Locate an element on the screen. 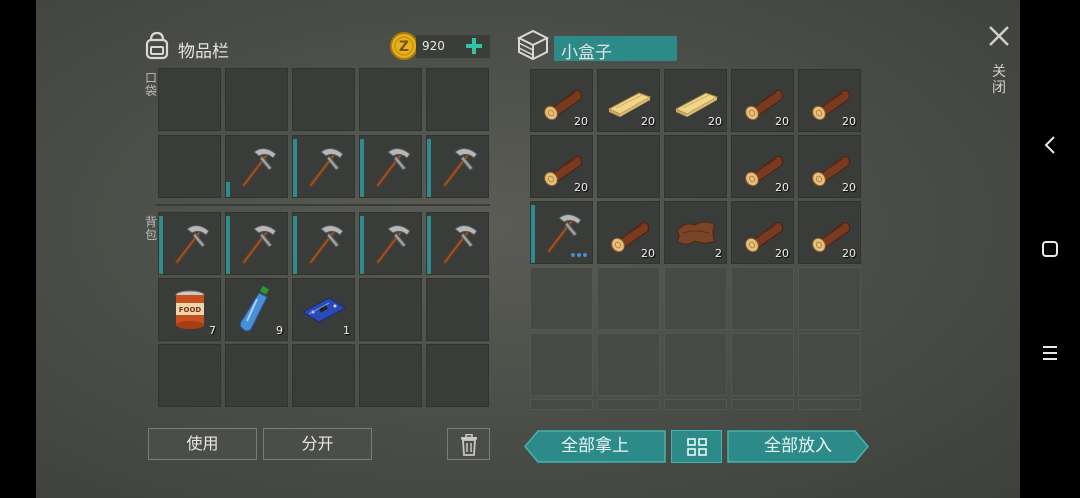 The image size is (1080, 498). plus-icon is located at coordinates (474, 46).